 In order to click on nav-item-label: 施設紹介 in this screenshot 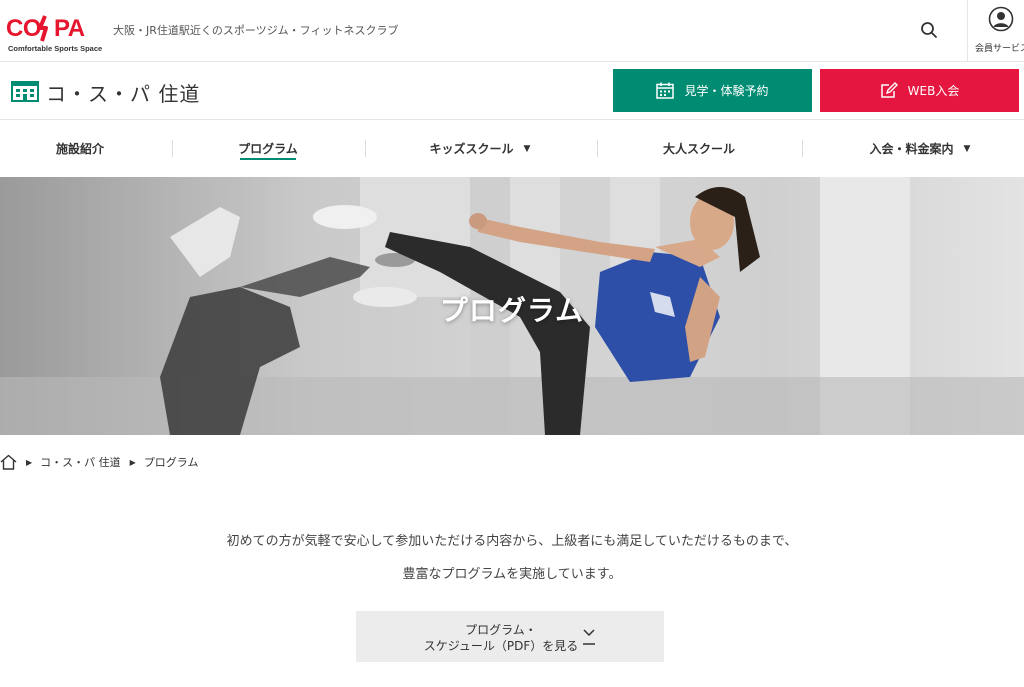, I will do `click(79, 149)`.